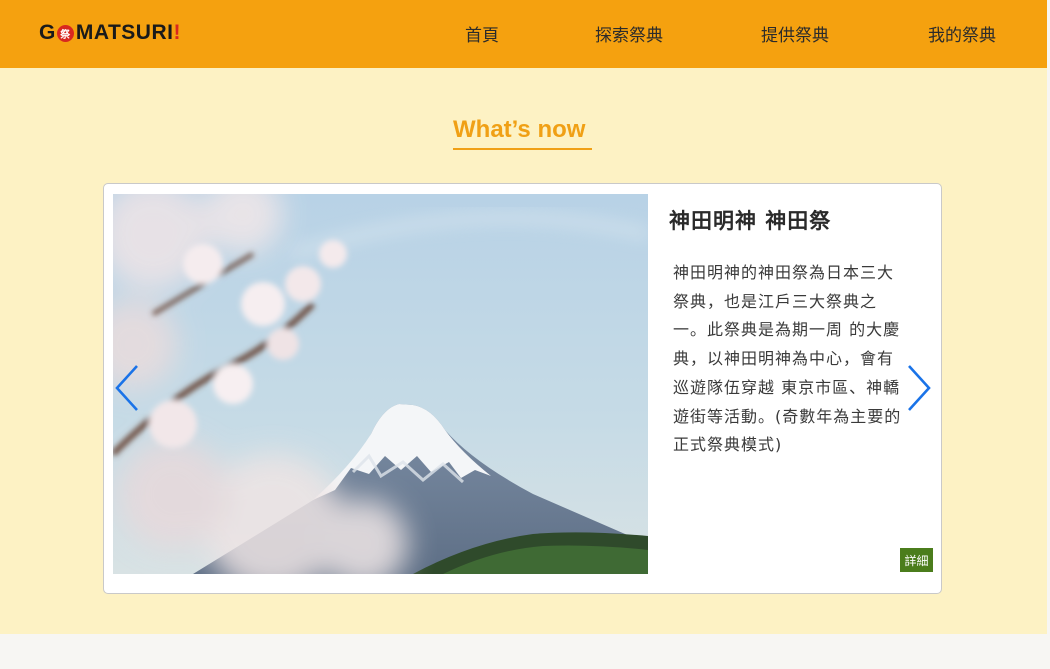  I want to click on carousel-prev-button, so click(128, 388).